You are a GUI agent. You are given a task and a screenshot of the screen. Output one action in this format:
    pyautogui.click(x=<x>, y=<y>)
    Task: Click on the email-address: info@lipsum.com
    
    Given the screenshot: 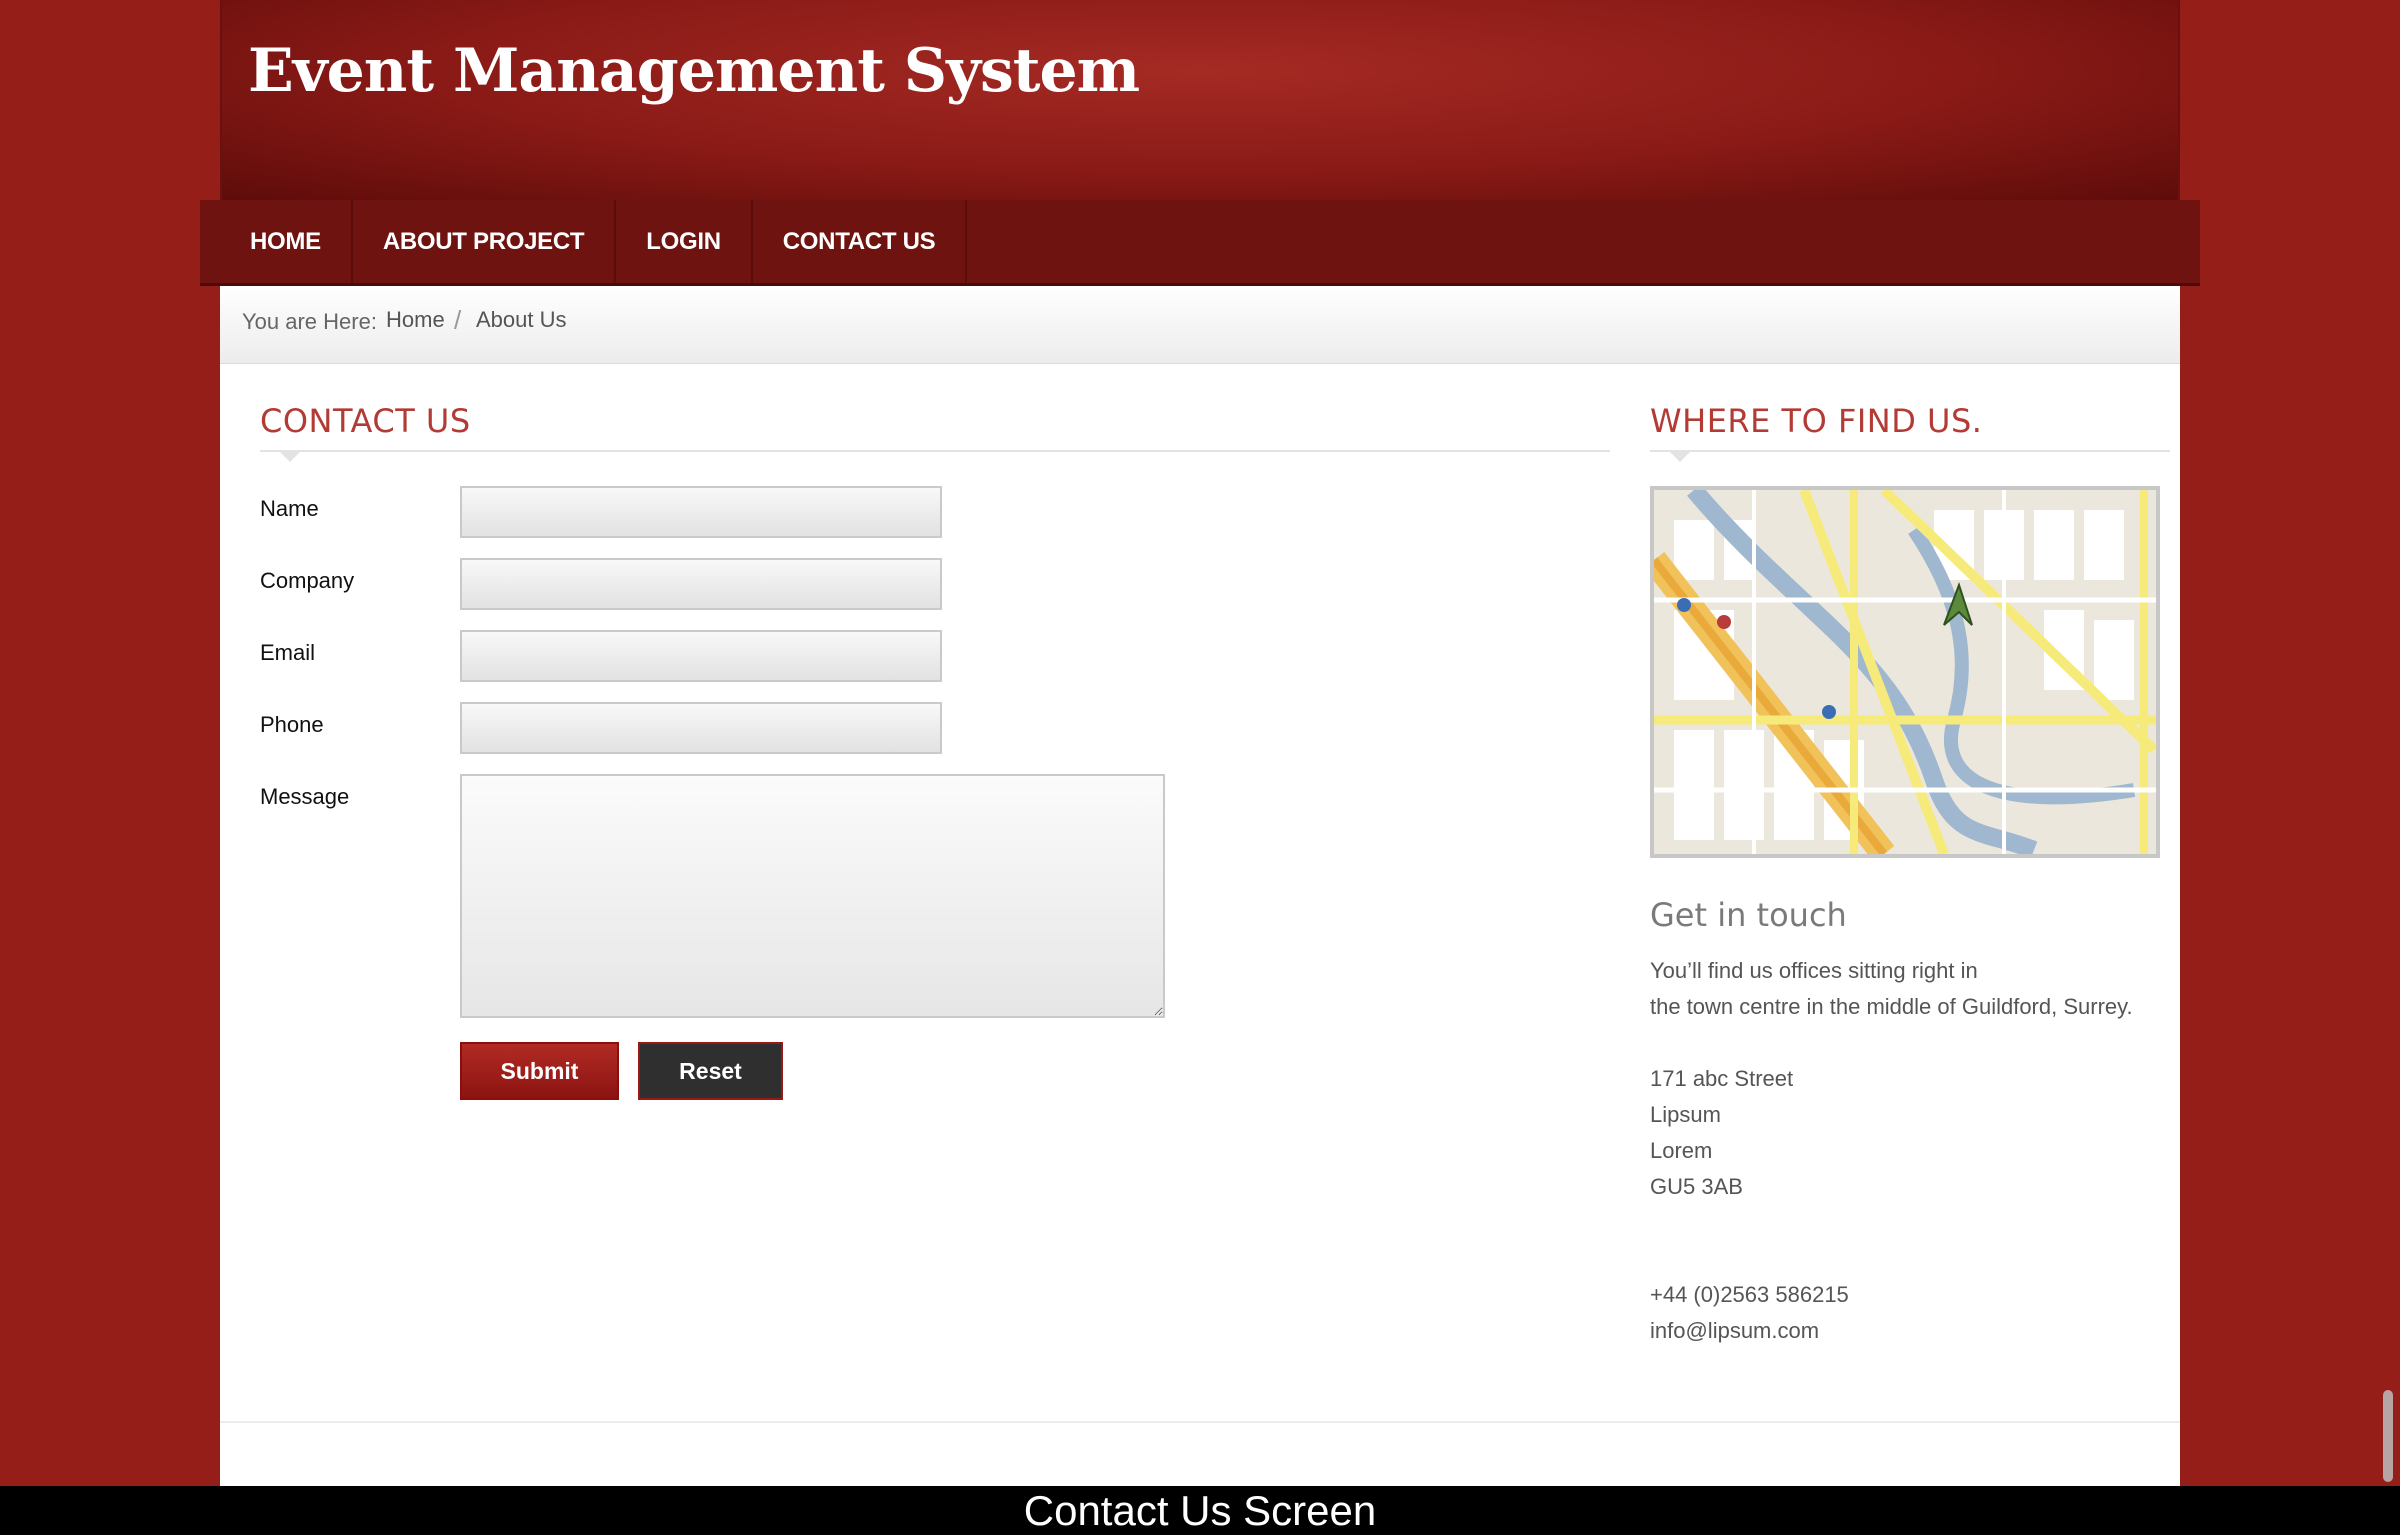 What is the action you would take?
    pyautogui.click(x=1734, y=1331)
    